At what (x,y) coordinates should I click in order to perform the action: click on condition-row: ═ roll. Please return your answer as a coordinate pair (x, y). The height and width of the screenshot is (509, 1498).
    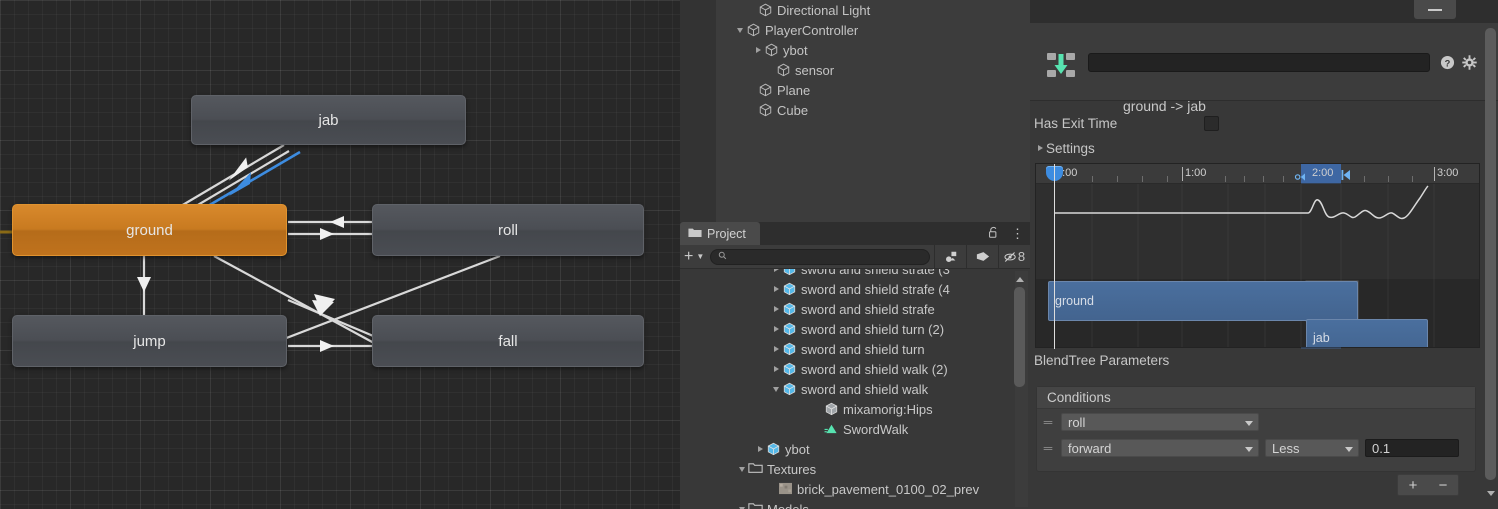
    Looking at the image, I should click on (1256, 422).